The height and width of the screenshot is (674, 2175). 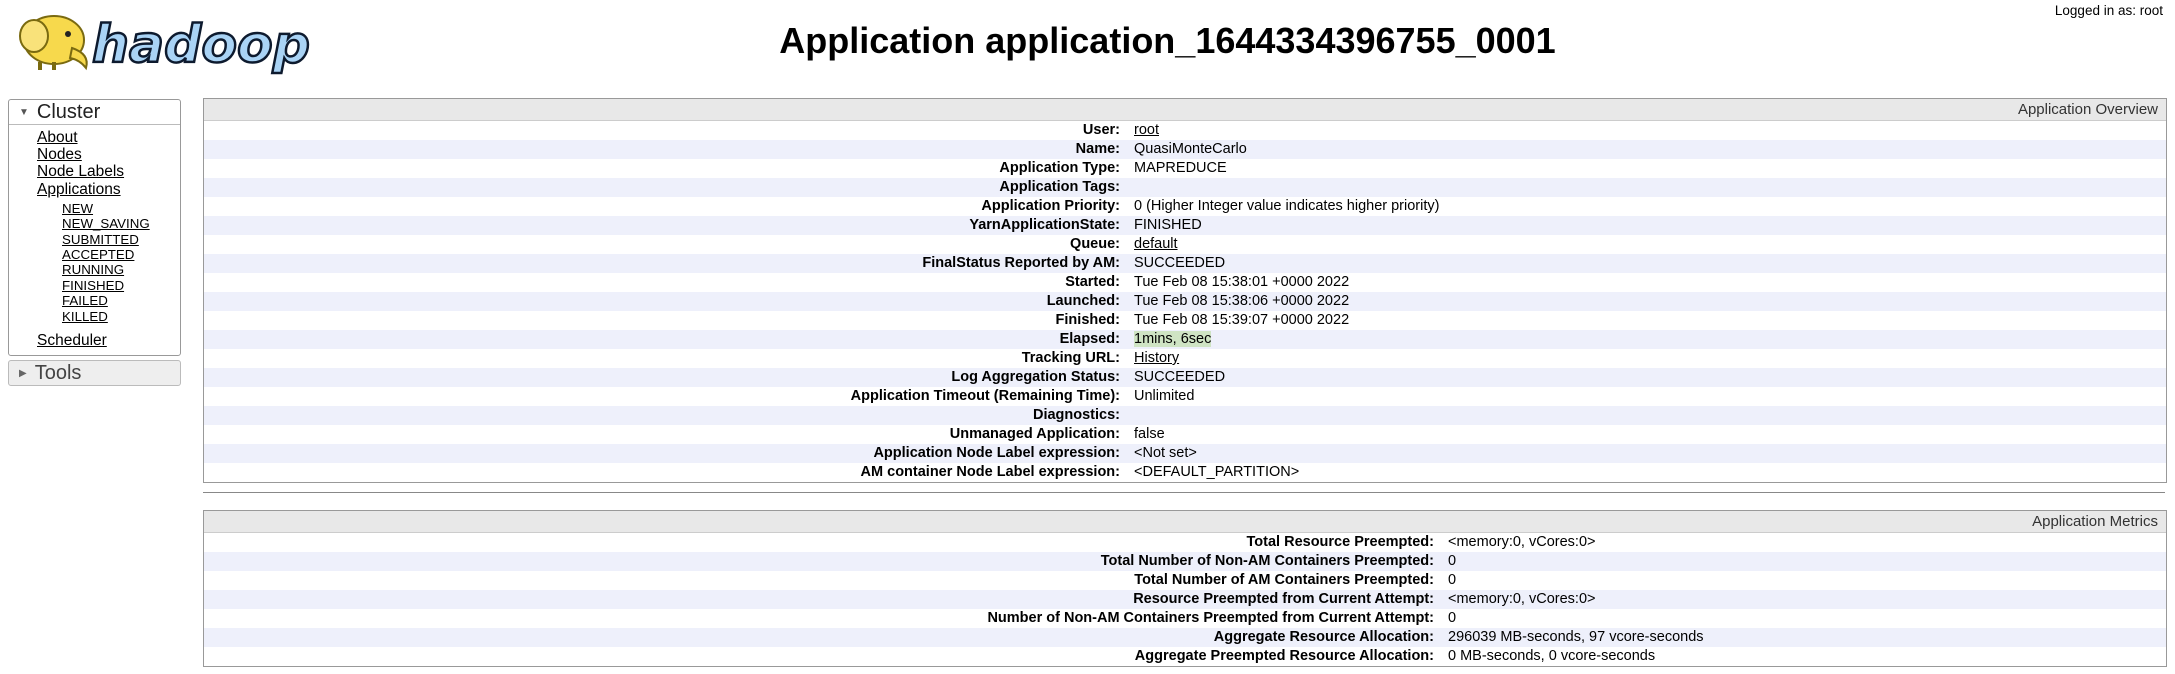 I want to click on sidebar-item-applications: Applications, so click(x=108, y=189).